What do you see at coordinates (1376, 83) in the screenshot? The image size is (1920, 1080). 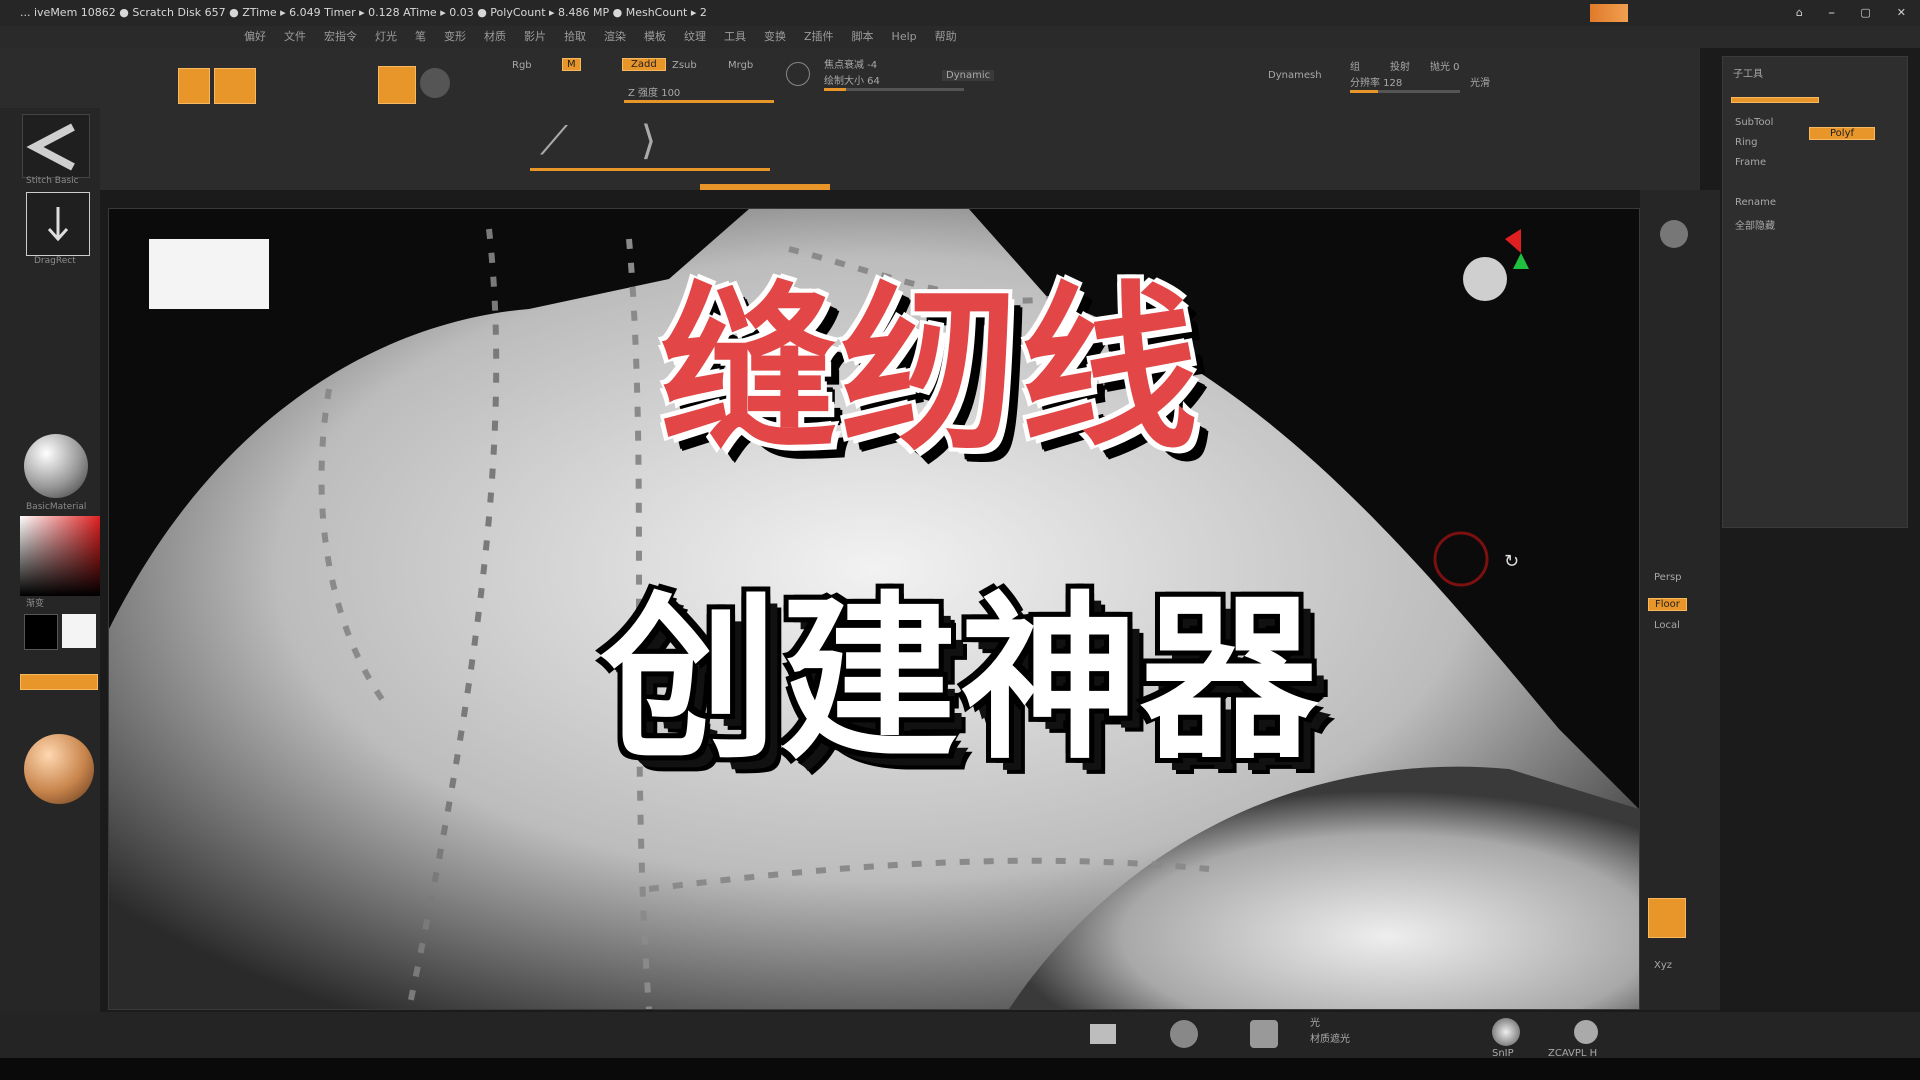 I see `resolution-label: 分辨率 128` at bounding box center [1376, 83].